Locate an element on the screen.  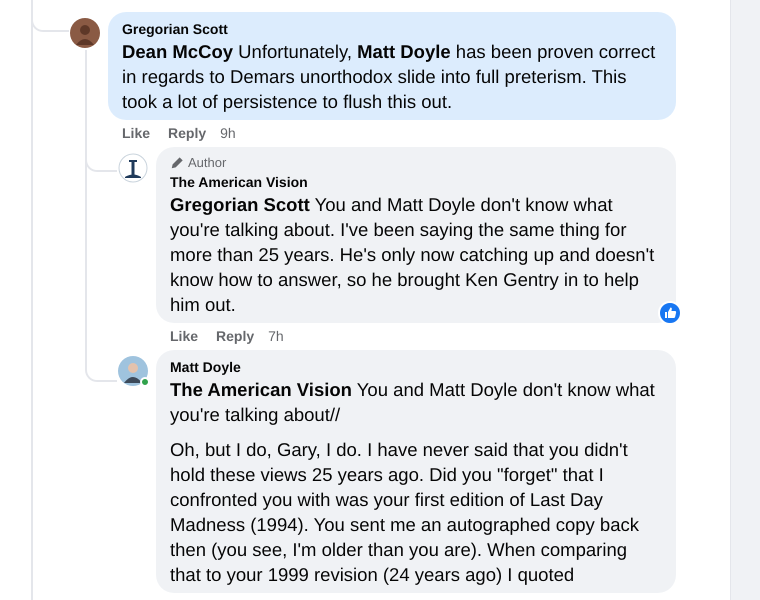
comment-time: 7h is located at coordinates (276, 336).